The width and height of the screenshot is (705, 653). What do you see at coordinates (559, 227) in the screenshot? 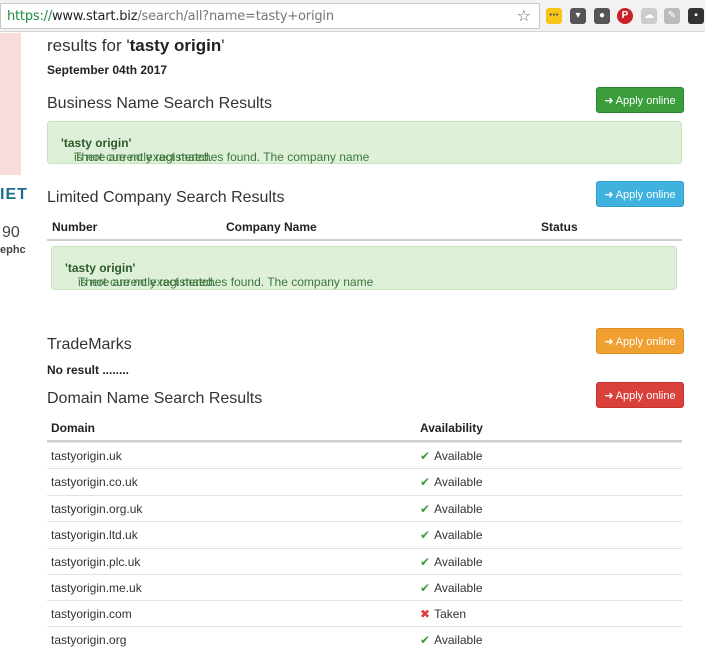
I see `col-header-status: Status` at bounding box center [559, 227].